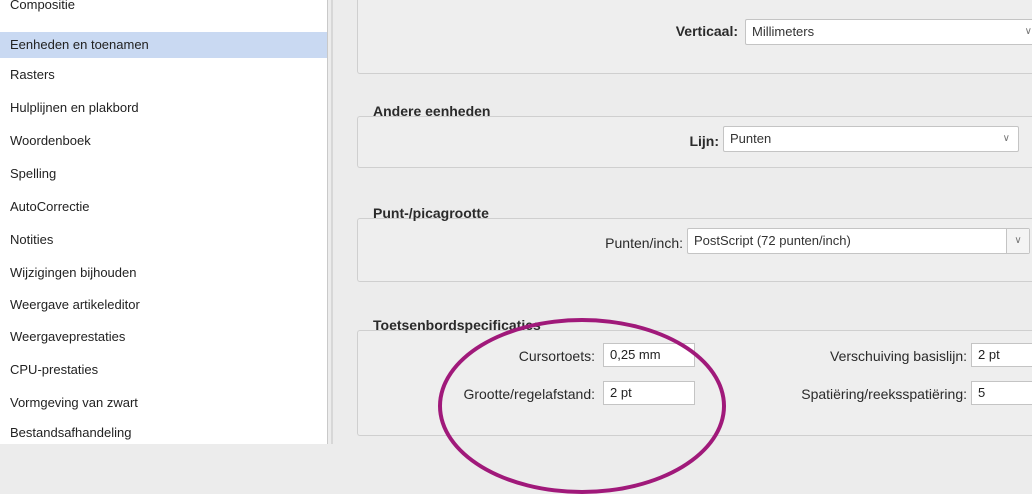 This screenshot has height=494, width=1032. What do you see at coordinates (858, 241) in the screenshot?
I see `points-per-inch-select: PostScript (72 punten/inch) ∨` at bounding box center [858, 241].